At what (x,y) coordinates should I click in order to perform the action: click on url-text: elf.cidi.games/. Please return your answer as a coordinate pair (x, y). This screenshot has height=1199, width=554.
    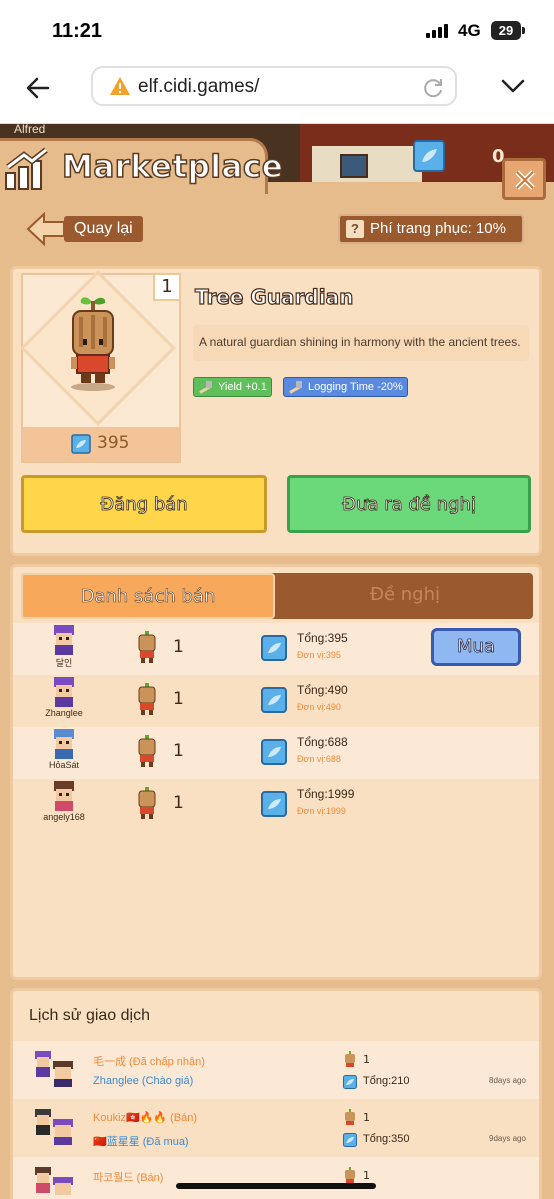
    Looking at the image, I should click on (199, 86).